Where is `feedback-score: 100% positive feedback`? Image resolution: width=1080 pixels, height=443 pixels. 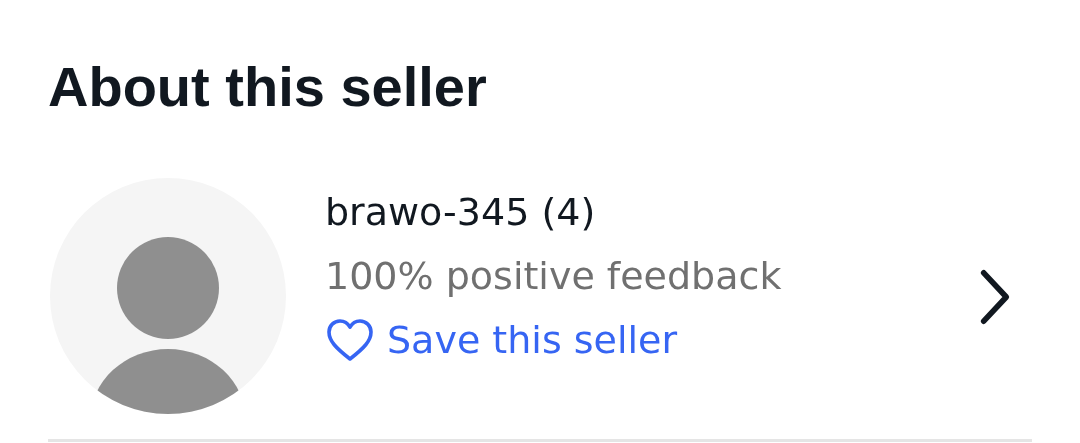
feedback-score: 100% positive feedback is located at coordinates (554, 276).